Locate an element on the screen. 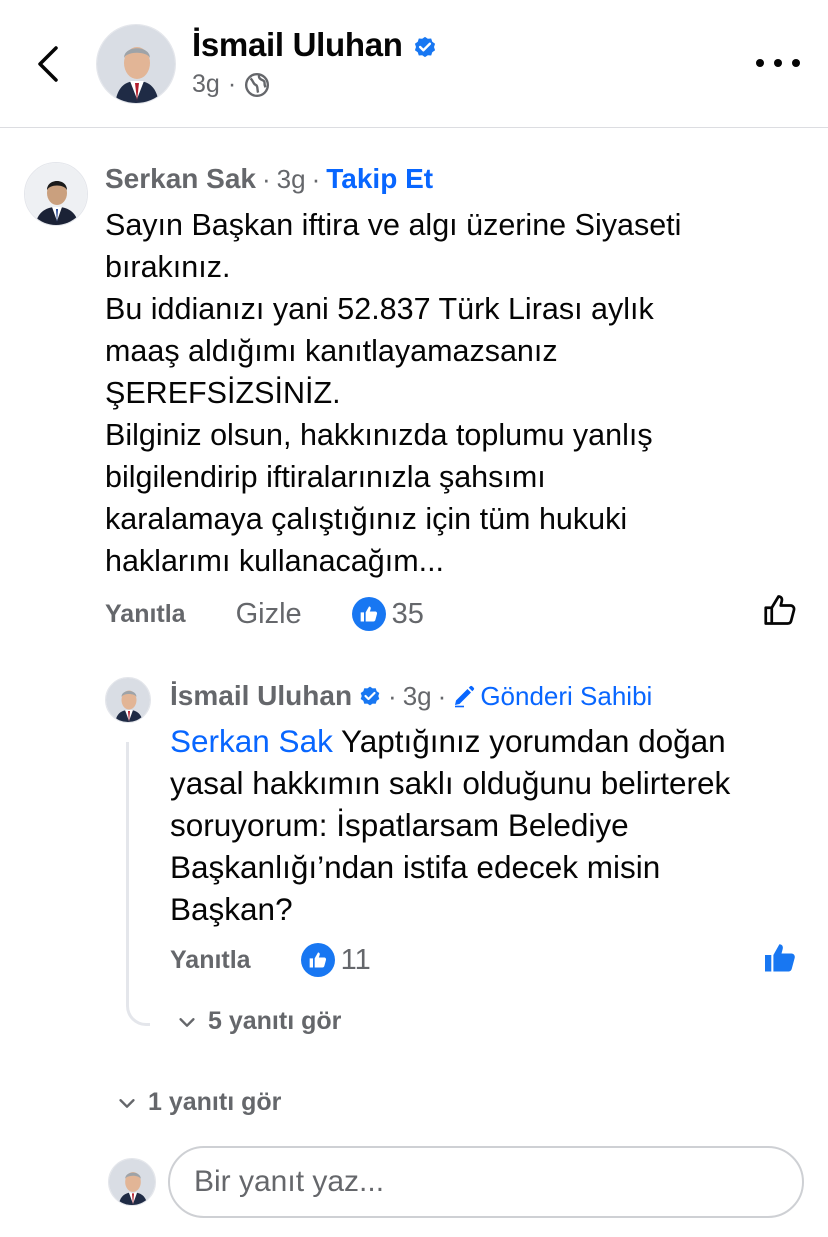 The width and height of the screenshot is (828, 1237). liked-thumbs-up-icon is located at coordinates (780, 958).